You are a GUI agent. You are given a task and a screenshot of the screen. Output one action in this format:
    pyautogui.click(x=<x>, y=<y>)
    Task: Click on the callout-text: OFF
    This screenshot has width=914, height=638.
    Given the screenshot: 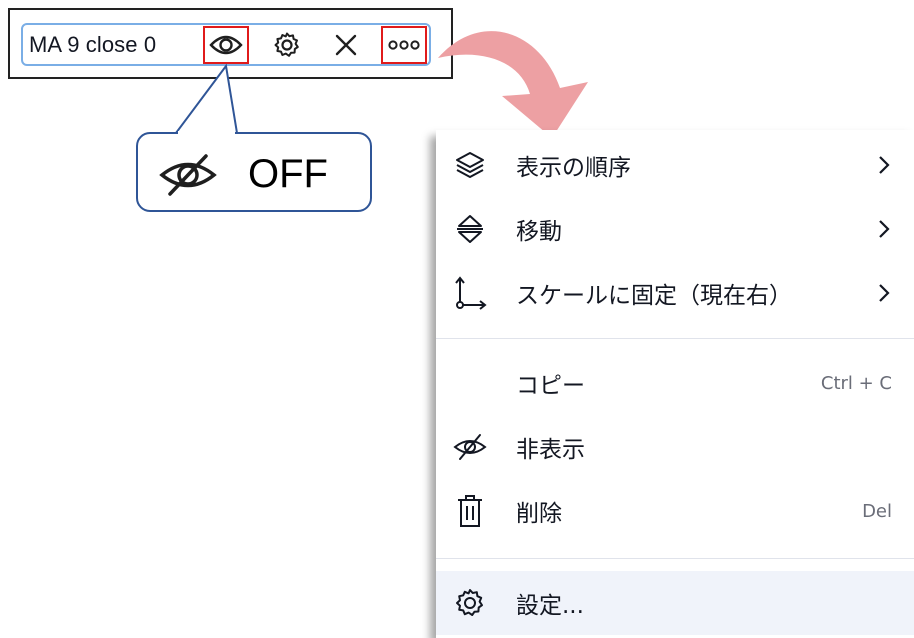 What is the action you would take?
    pyautogui.click(x=288, y=174)
    